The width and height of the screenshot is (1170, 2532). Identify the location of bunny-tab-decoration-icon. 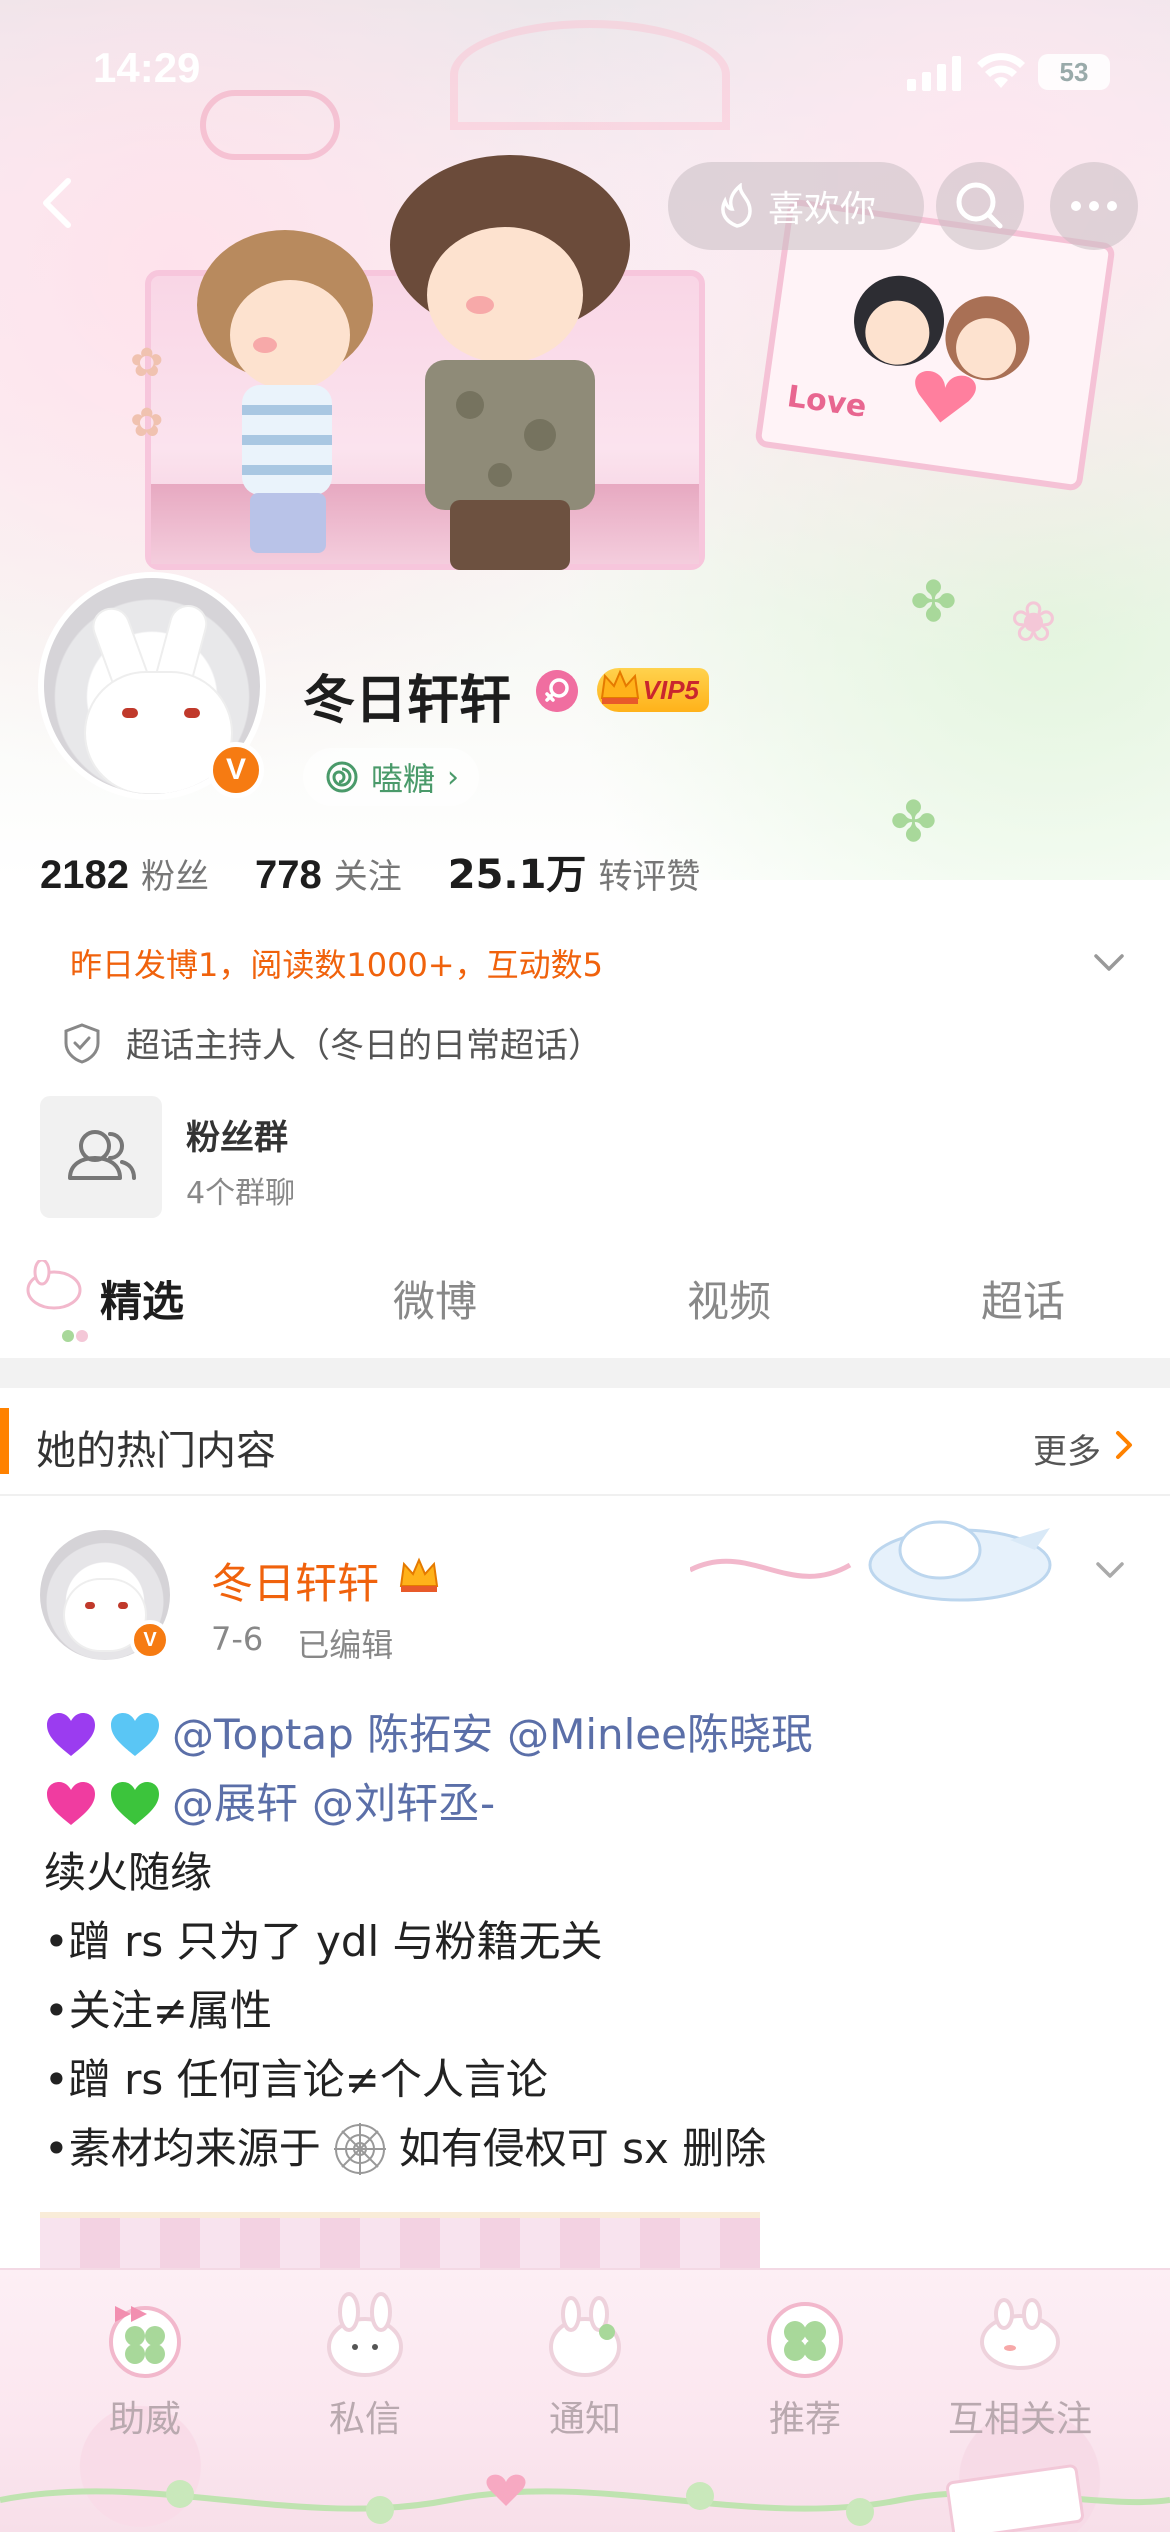
(54, 1285).